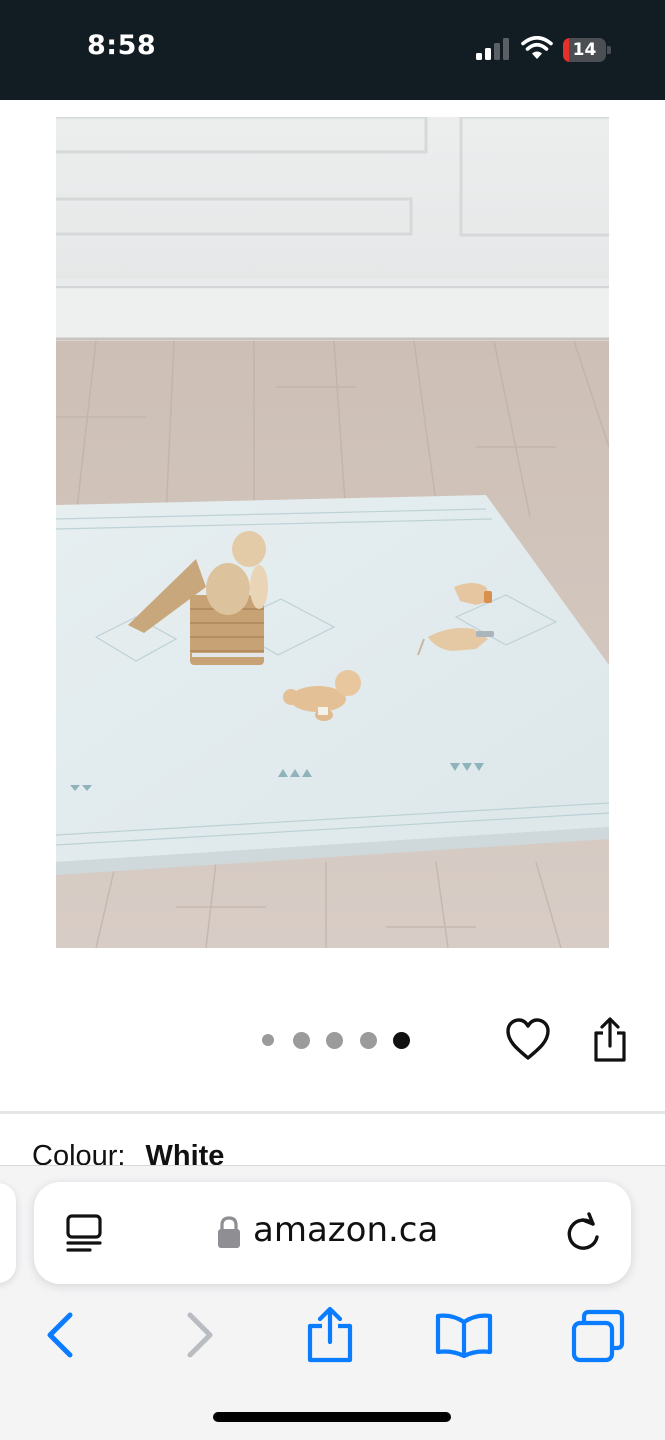  What do you see at coordinates (60, 1335) in the screenshot?
I see `back-icon` at bounding box center [60, 1335].